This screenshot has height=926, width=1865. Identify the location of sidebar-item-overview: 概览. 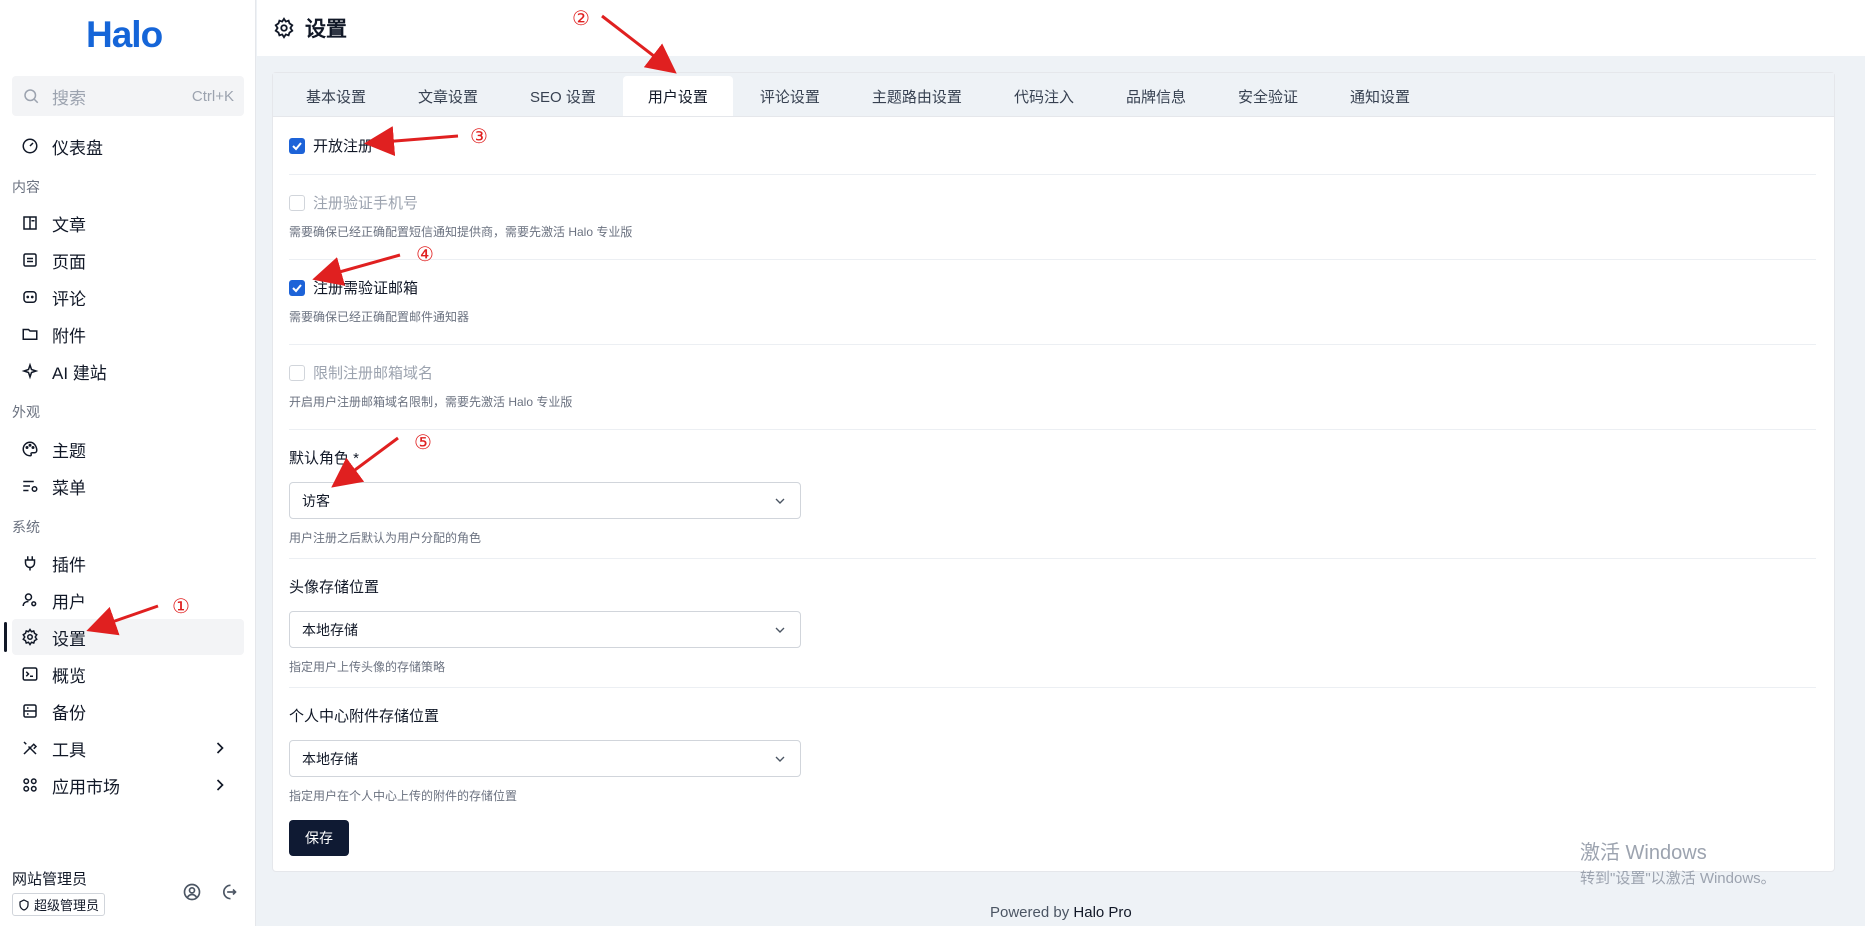
(128, 674).